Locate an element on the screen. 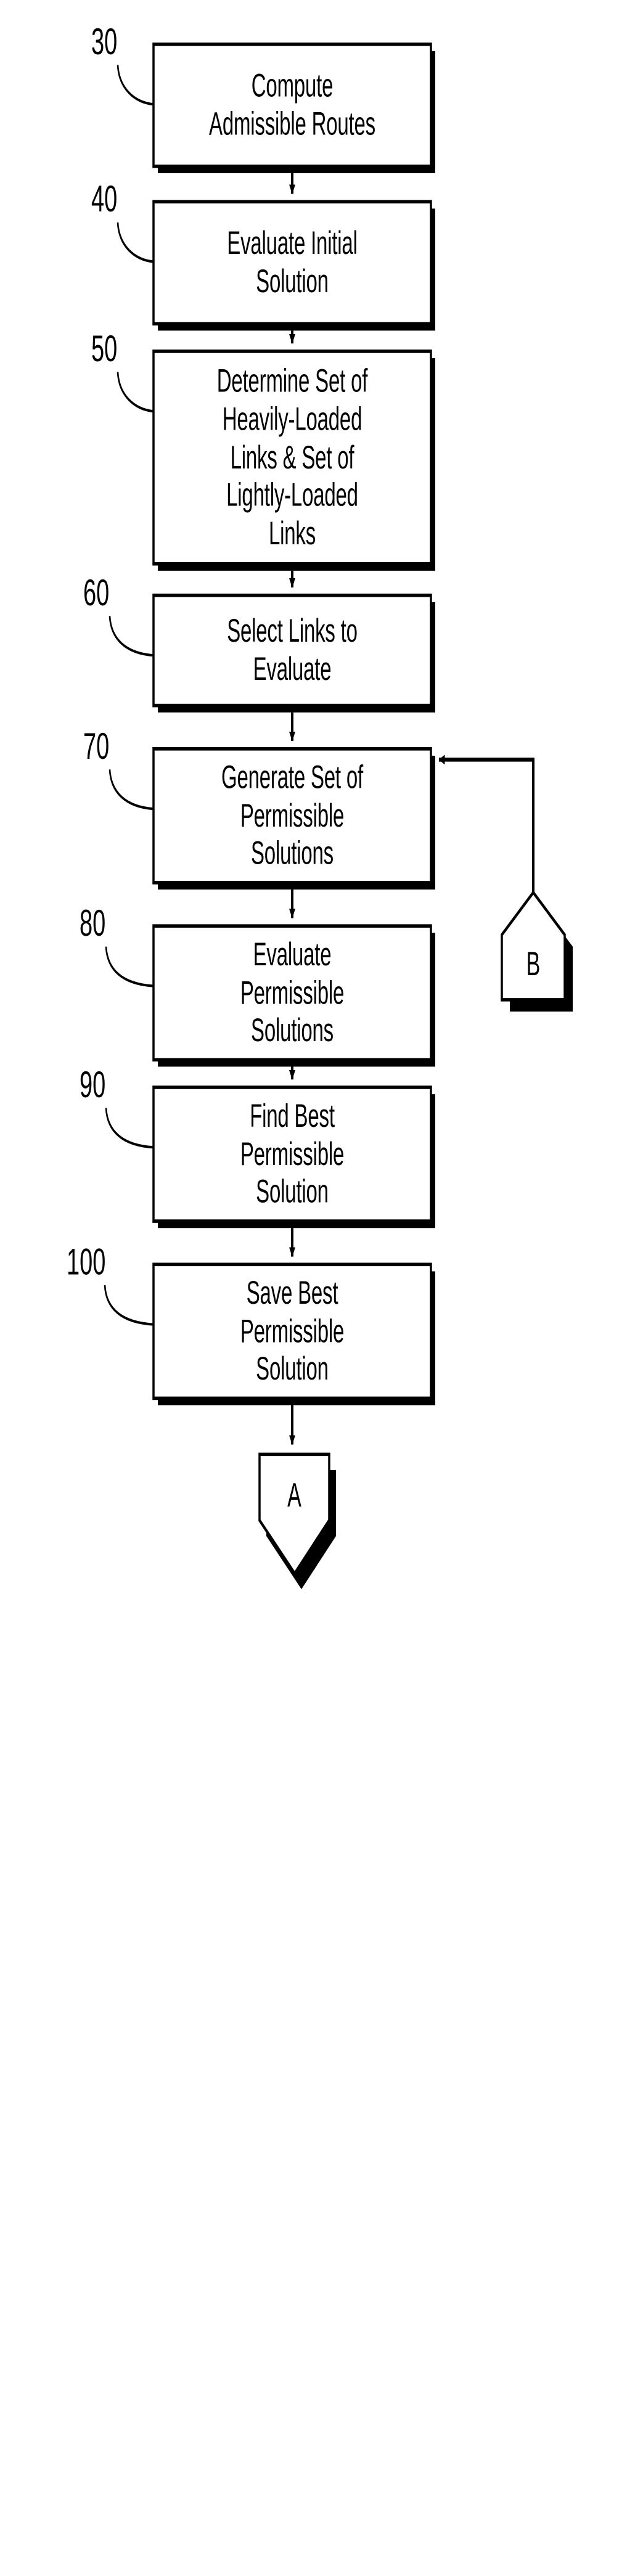  reference-number-60: 60 is located at coordinates (96, 594).